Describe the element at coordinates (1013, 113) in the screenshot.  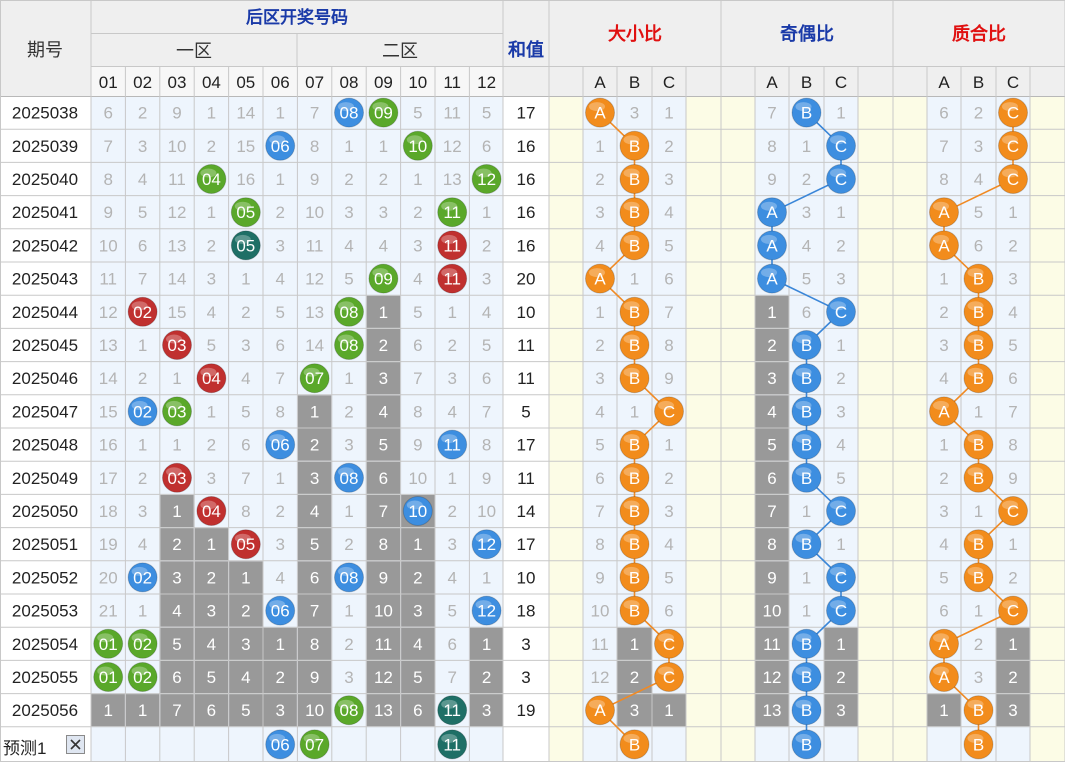
I see `pc-hit-C: C` at that location.